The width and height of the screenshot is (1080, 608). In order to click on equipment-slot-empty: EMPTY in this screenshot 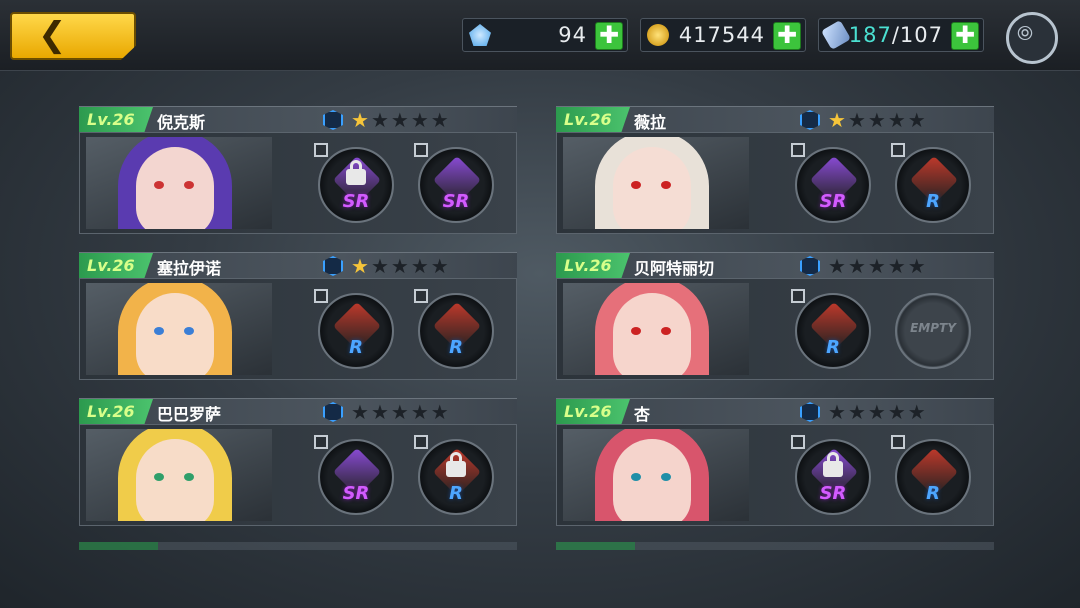, I will do `click(933, 331)`.